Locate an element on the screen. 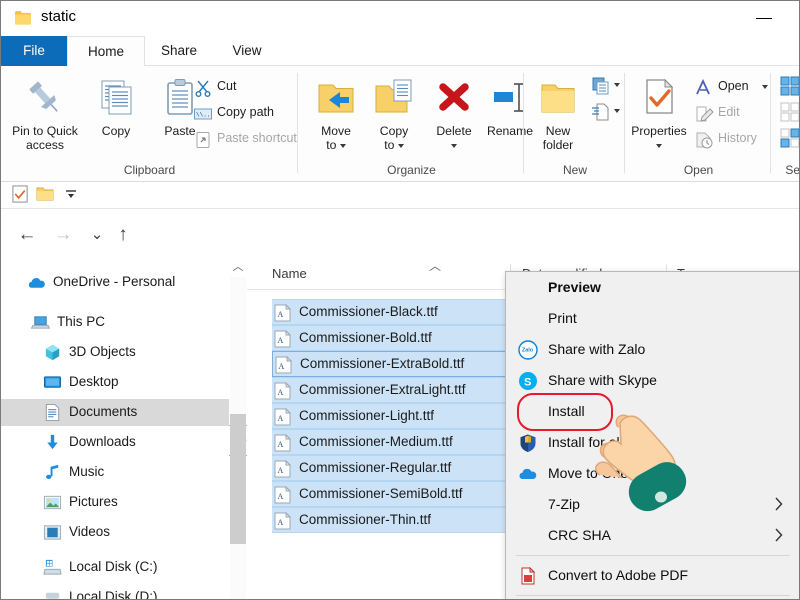 This screenshot has width=800, height=600. menu-item-share-with-zalo: Zalo Share with Zalo is located at coordinates (652, 349).